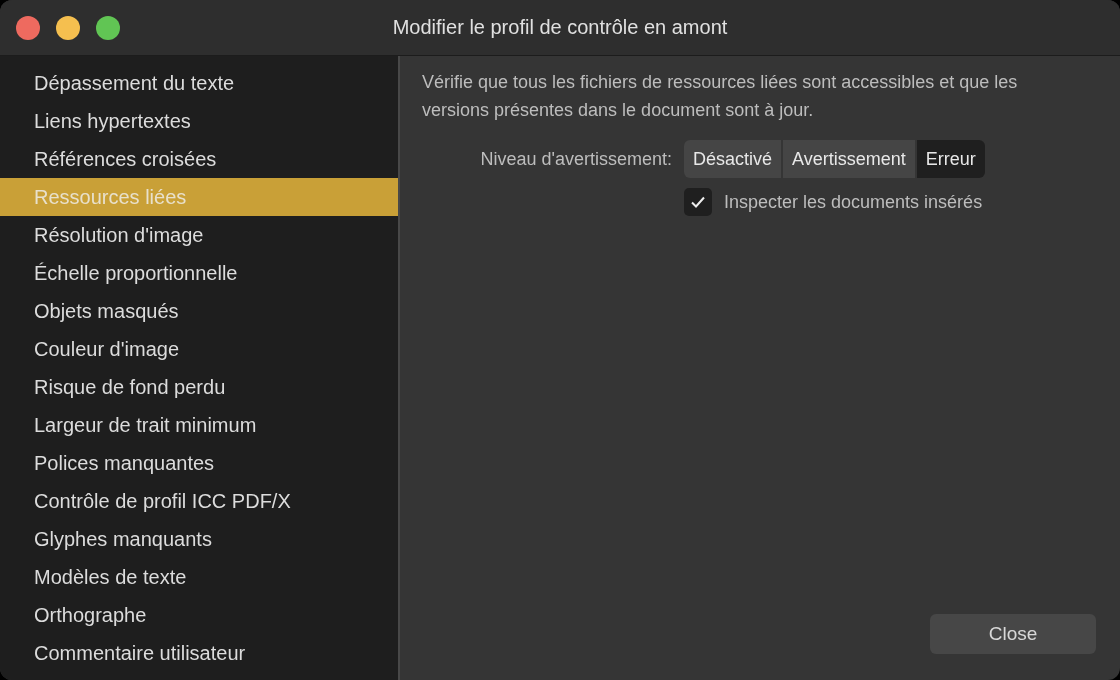 Image resolution: width=1120 pixels, height=680 pixels. What do you see at coordinates (199, 501) in the screenshot?
I see `sidebar-item: Contrôle de profil ICC PDF/X` at bounding box center [199, 501].